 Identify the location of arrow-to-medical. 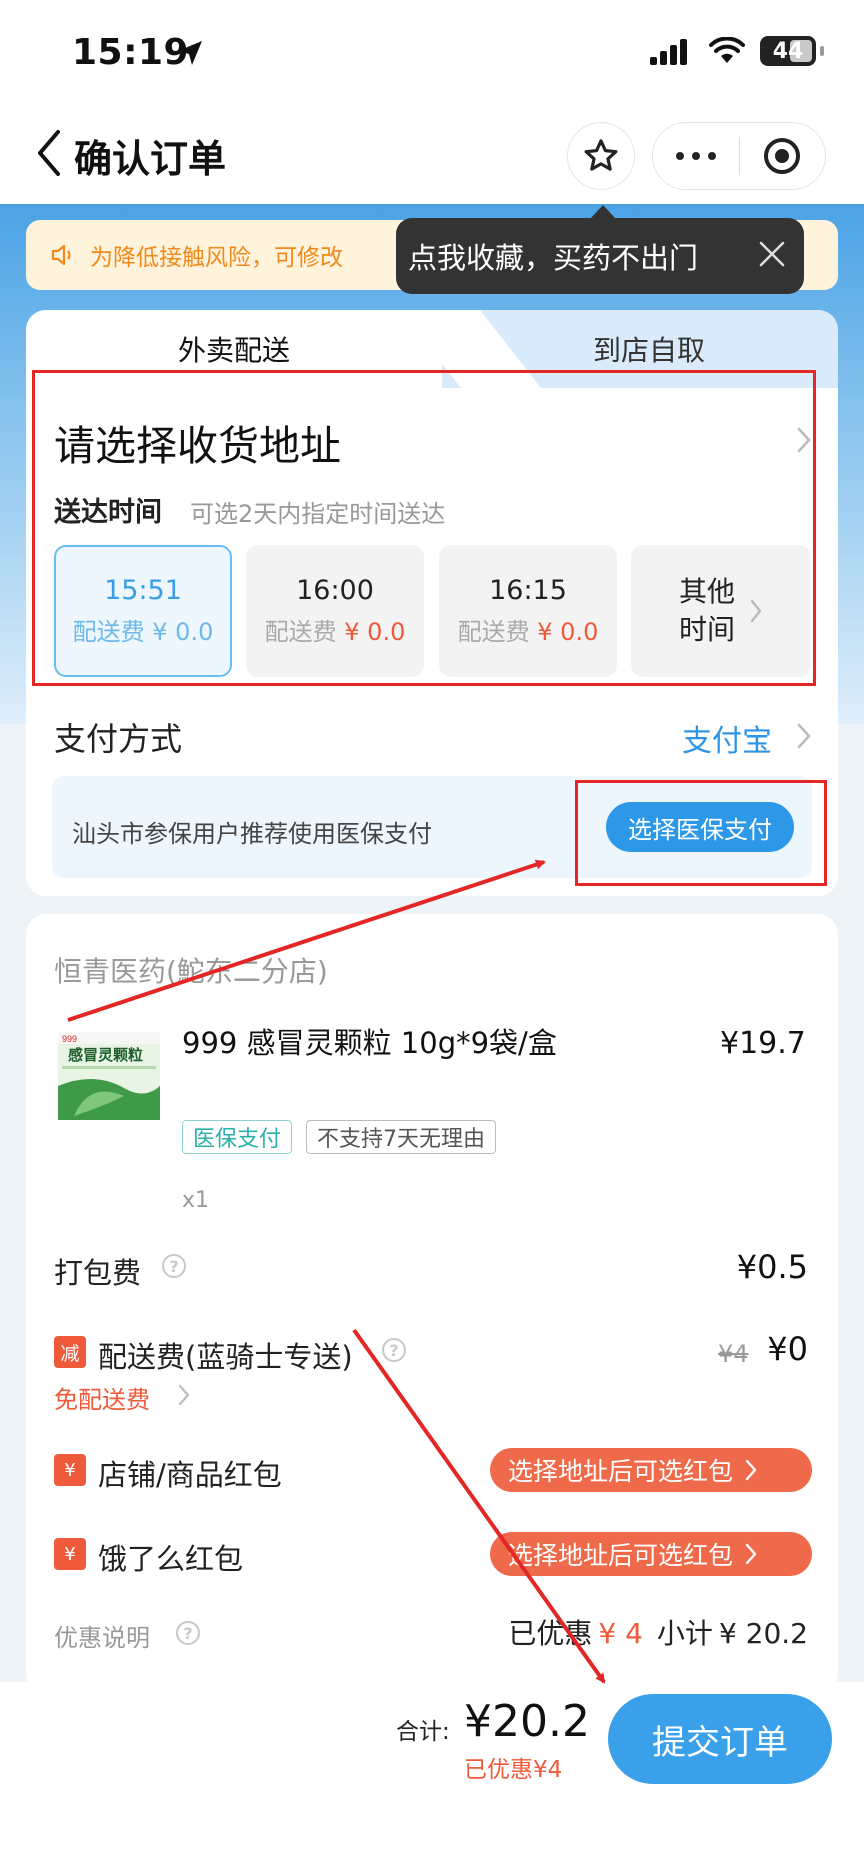
(306, 940).